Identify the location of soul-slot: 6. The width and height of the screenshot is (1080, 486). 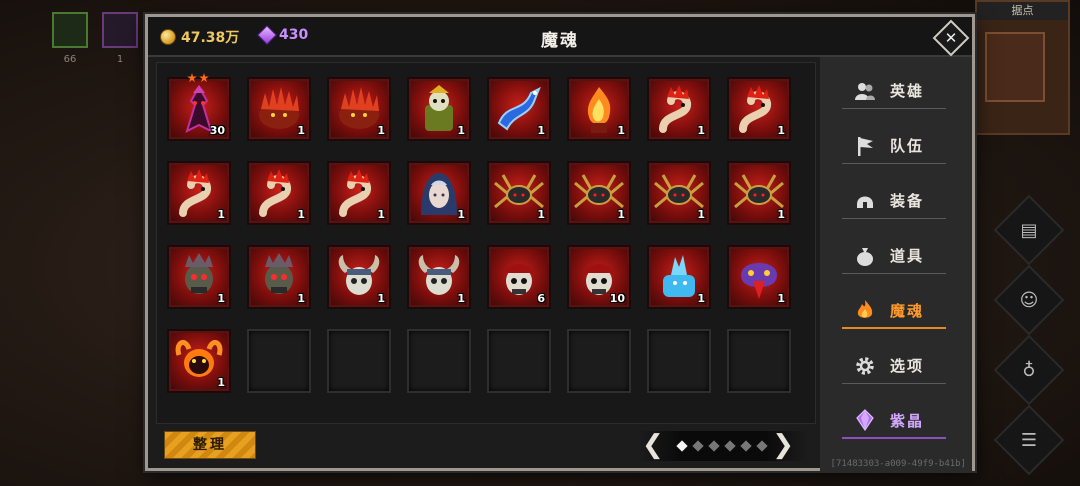
(519, 277).